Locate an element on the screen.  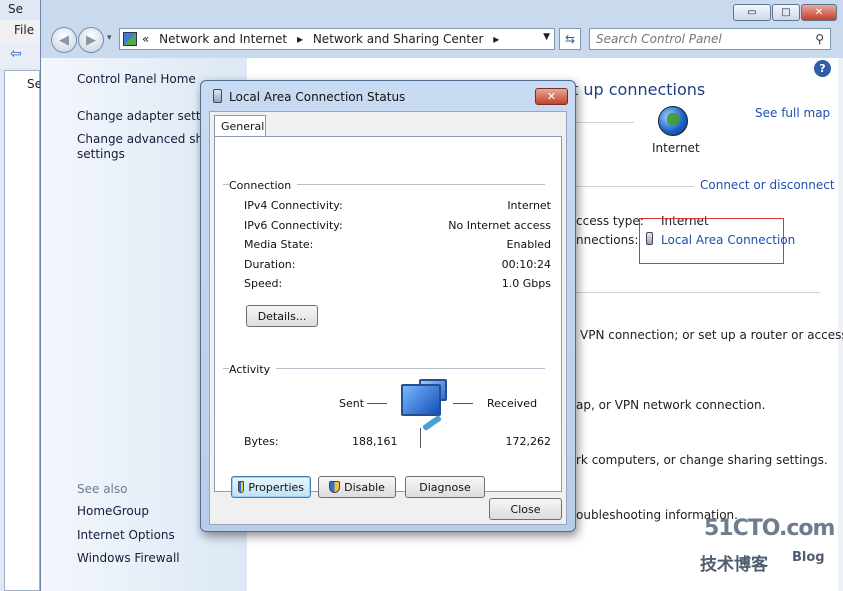
watermark-blog: Blog is located at coordinates (808, 557).